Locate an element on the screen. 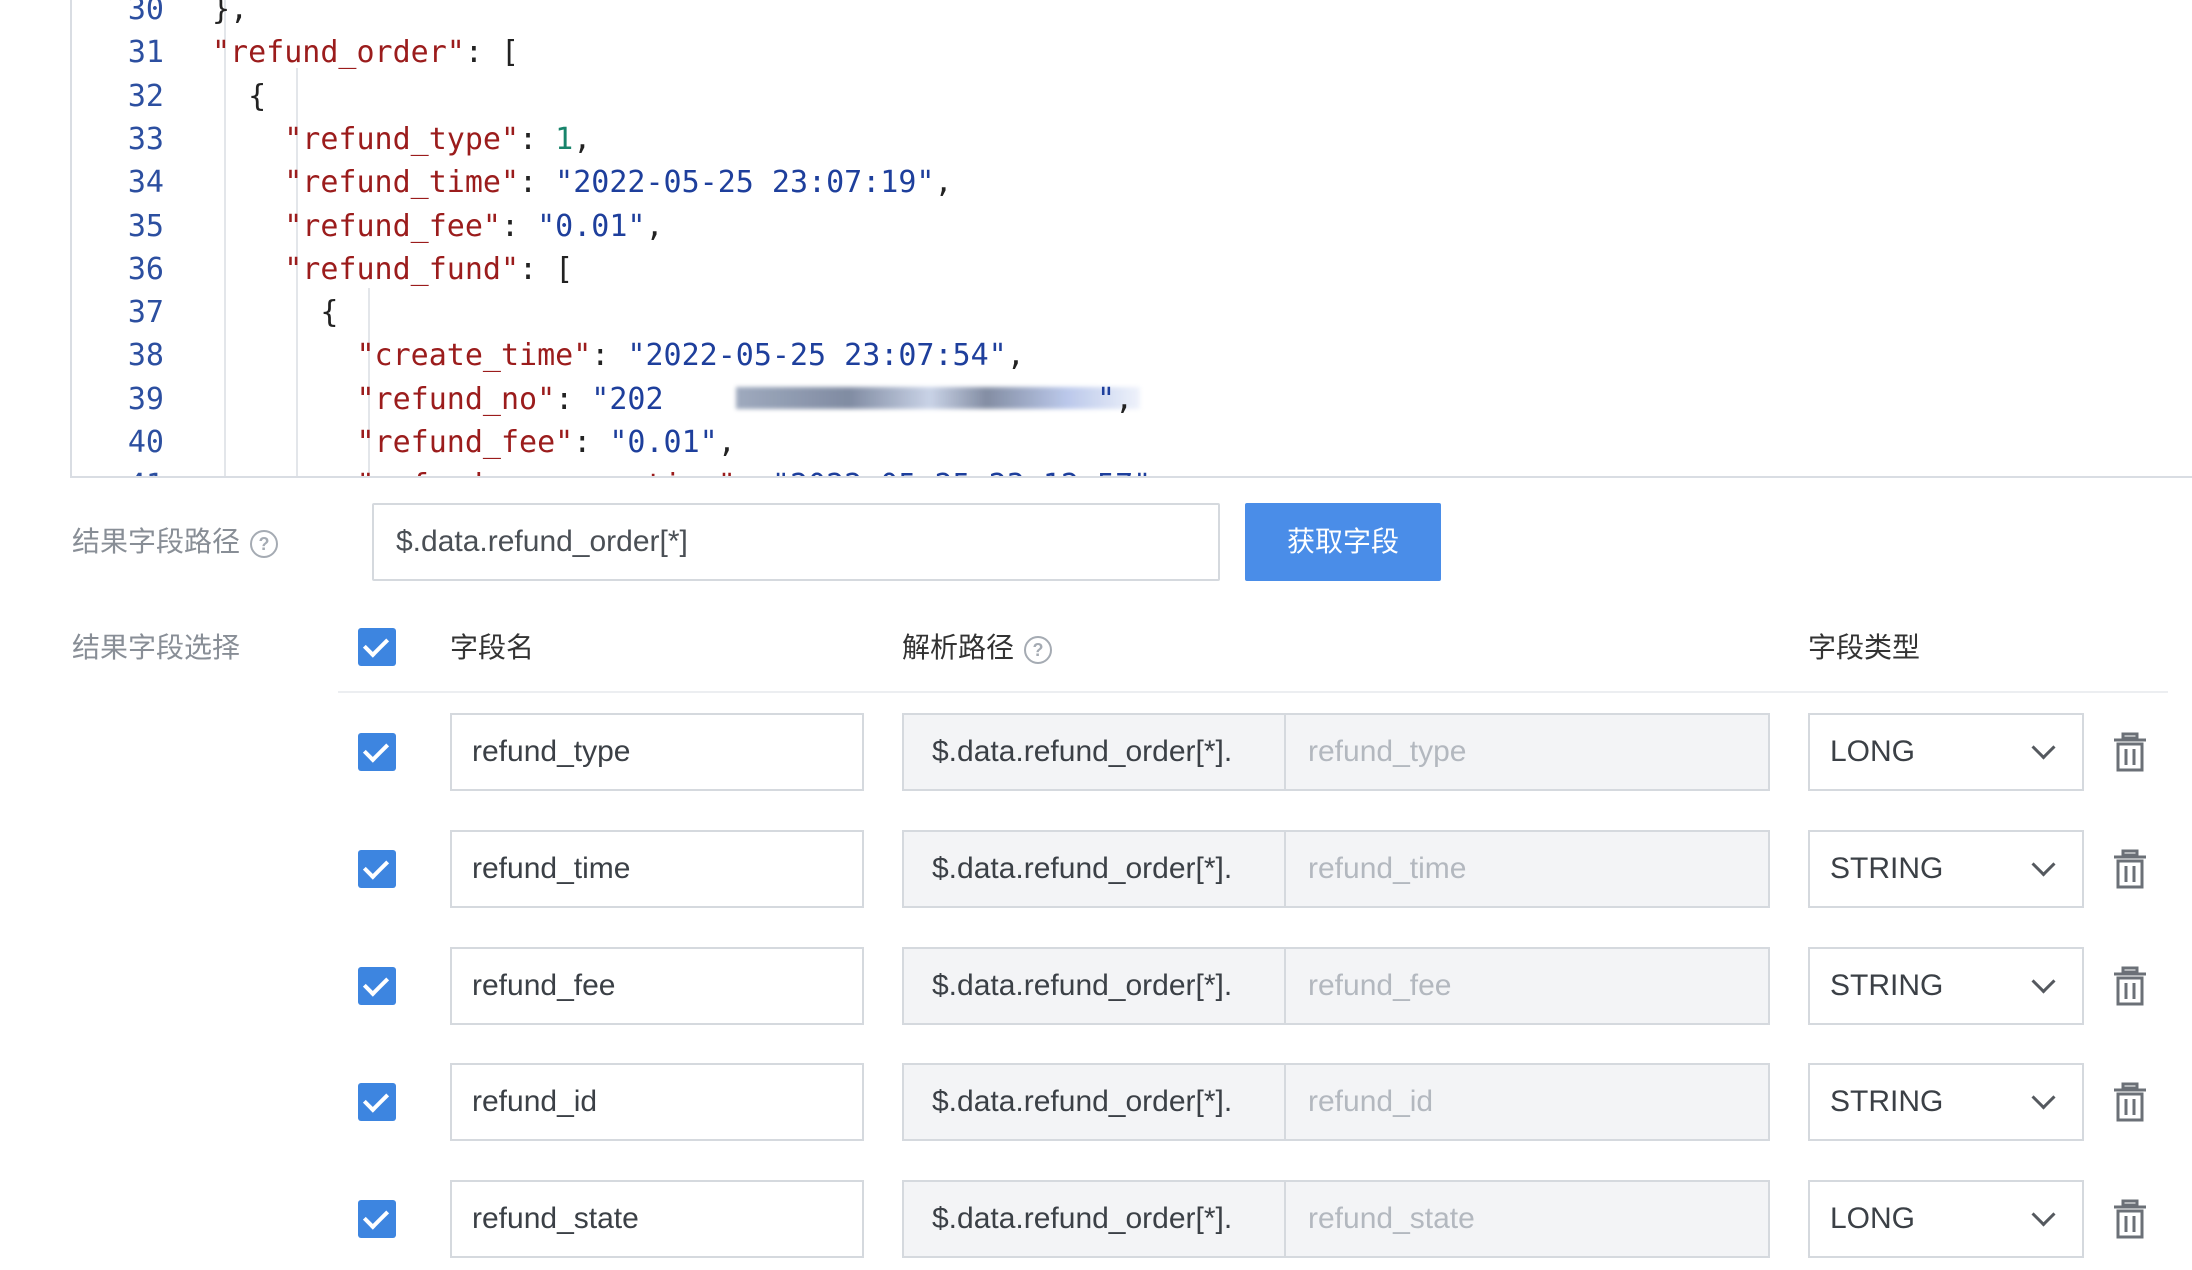 Image resolution: width=2192 pixels, height=1270 pixels. parse-path-input-group: $.data.refund_order[*]. refund_type is located at coordinates (1336, 752).